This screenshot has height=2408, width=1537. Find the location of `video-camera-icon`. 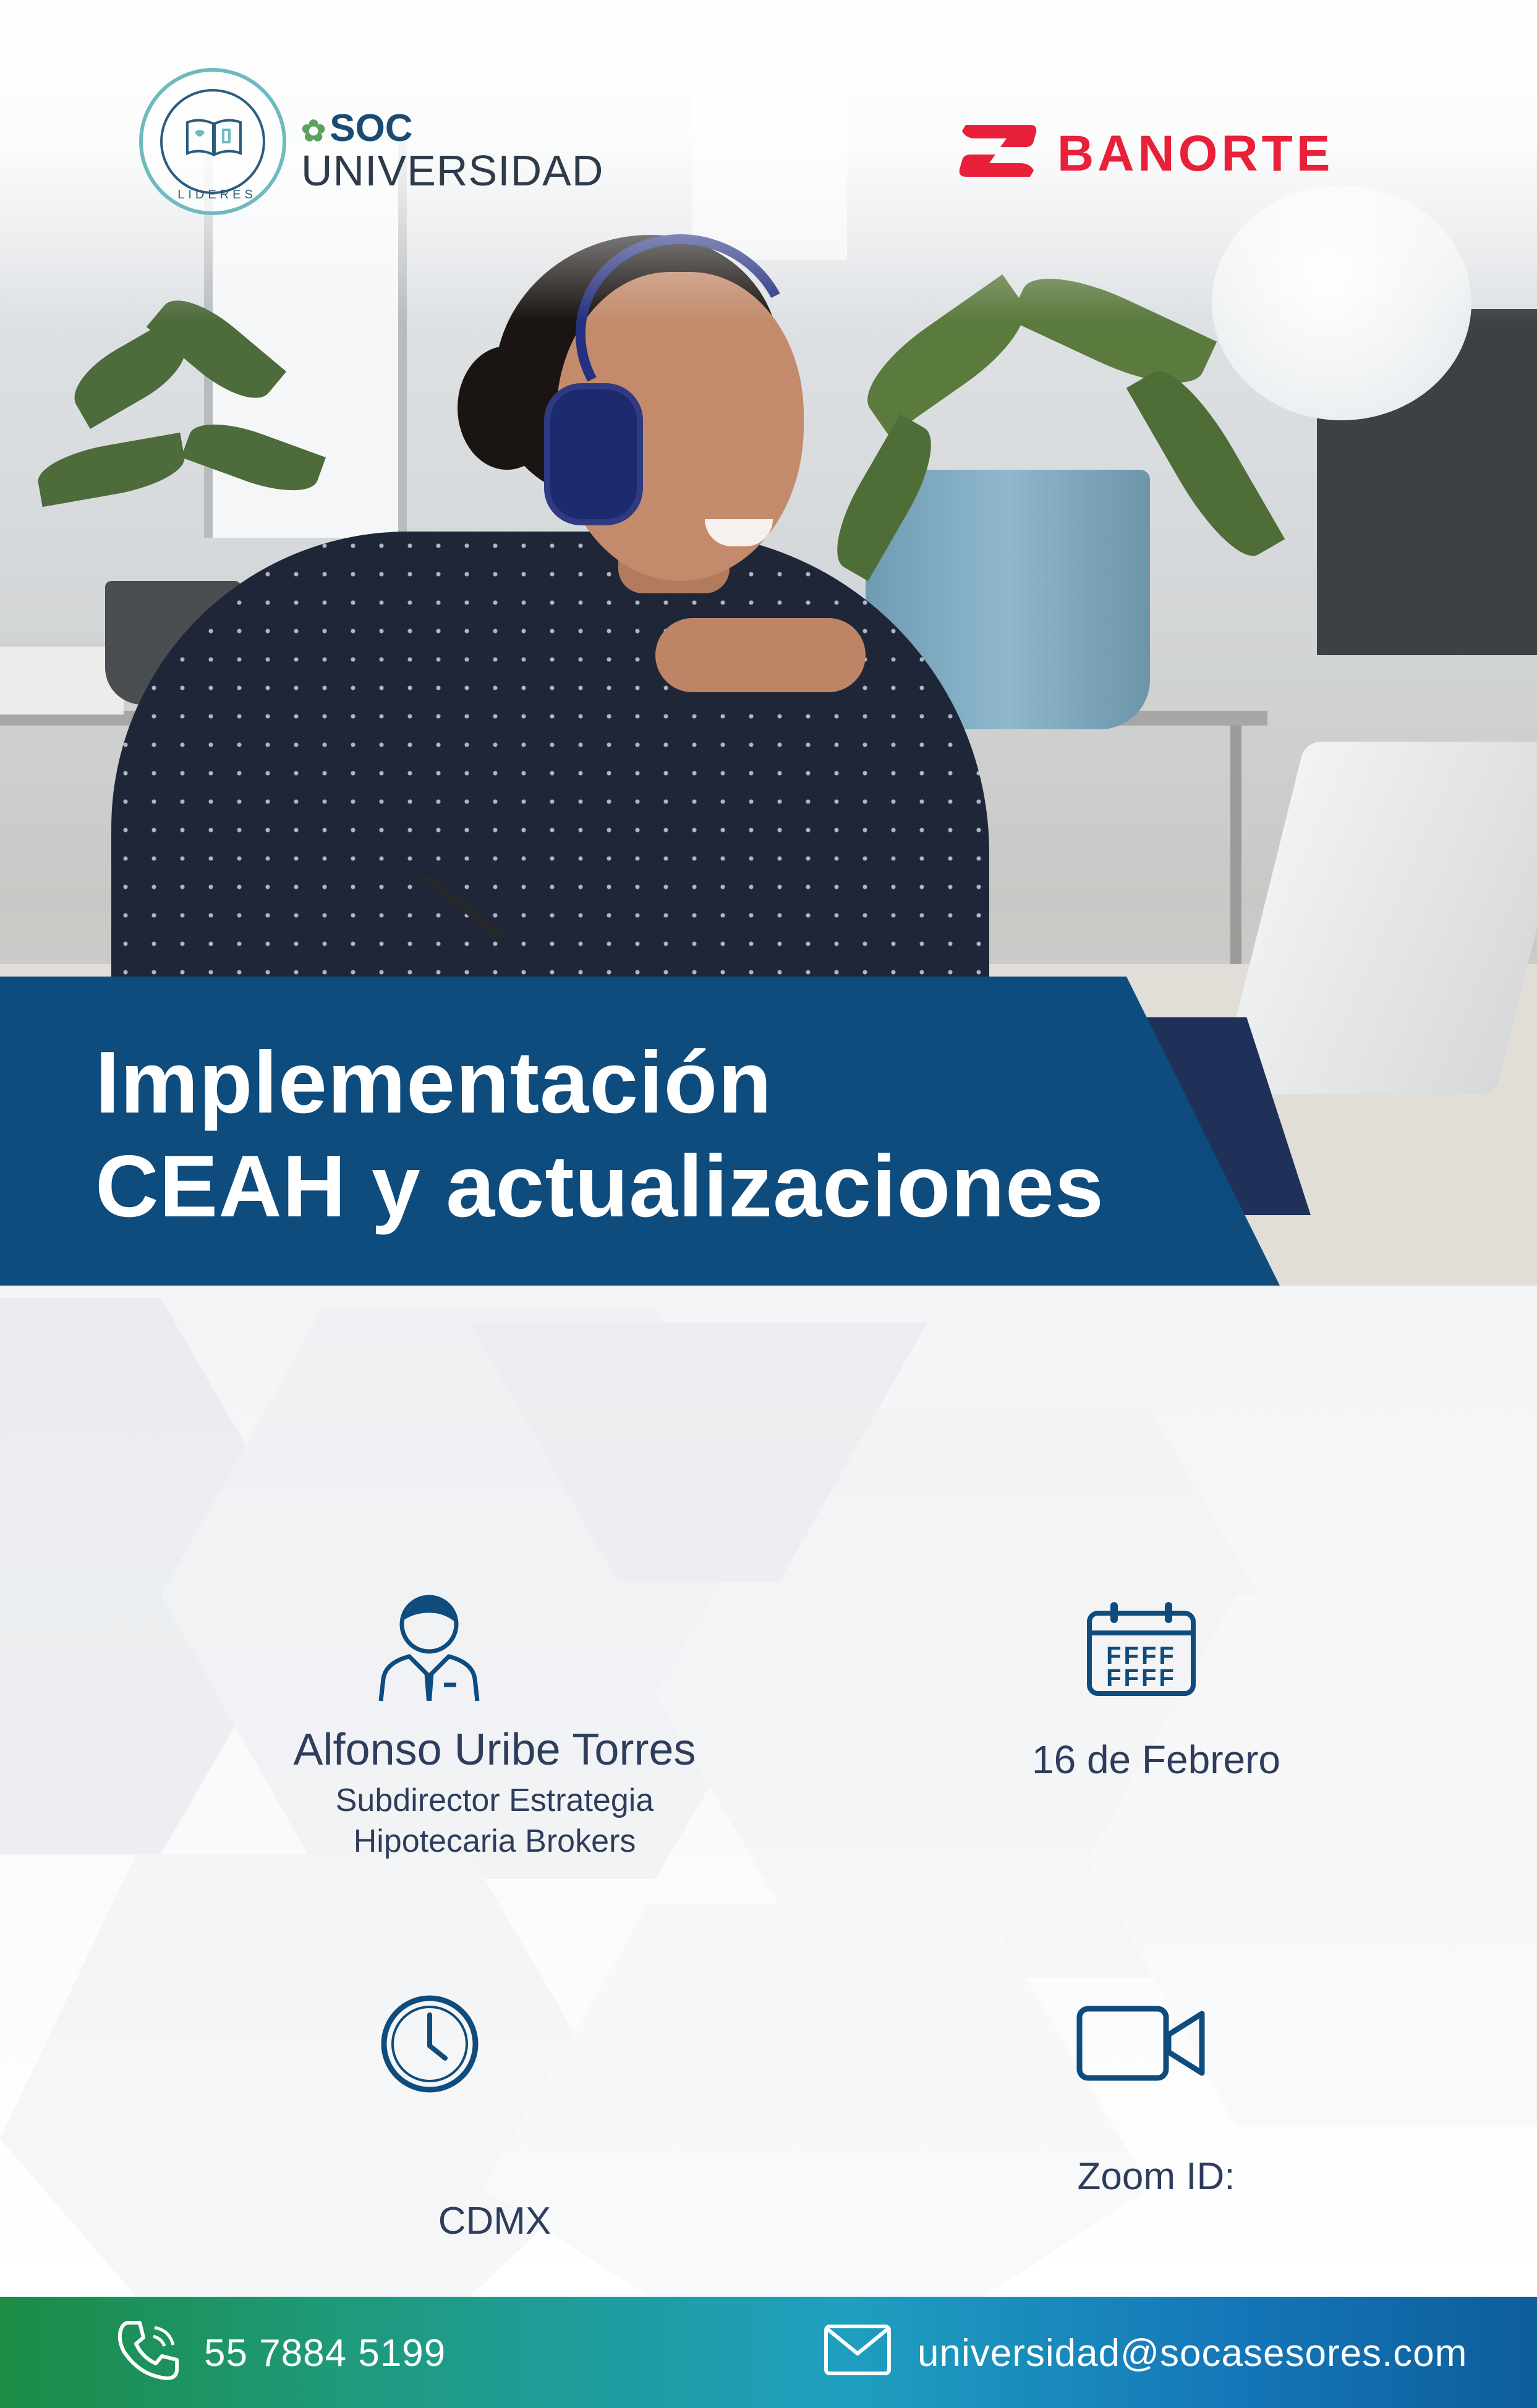

video-camera-icon is located at coordinates (1140, 2043).